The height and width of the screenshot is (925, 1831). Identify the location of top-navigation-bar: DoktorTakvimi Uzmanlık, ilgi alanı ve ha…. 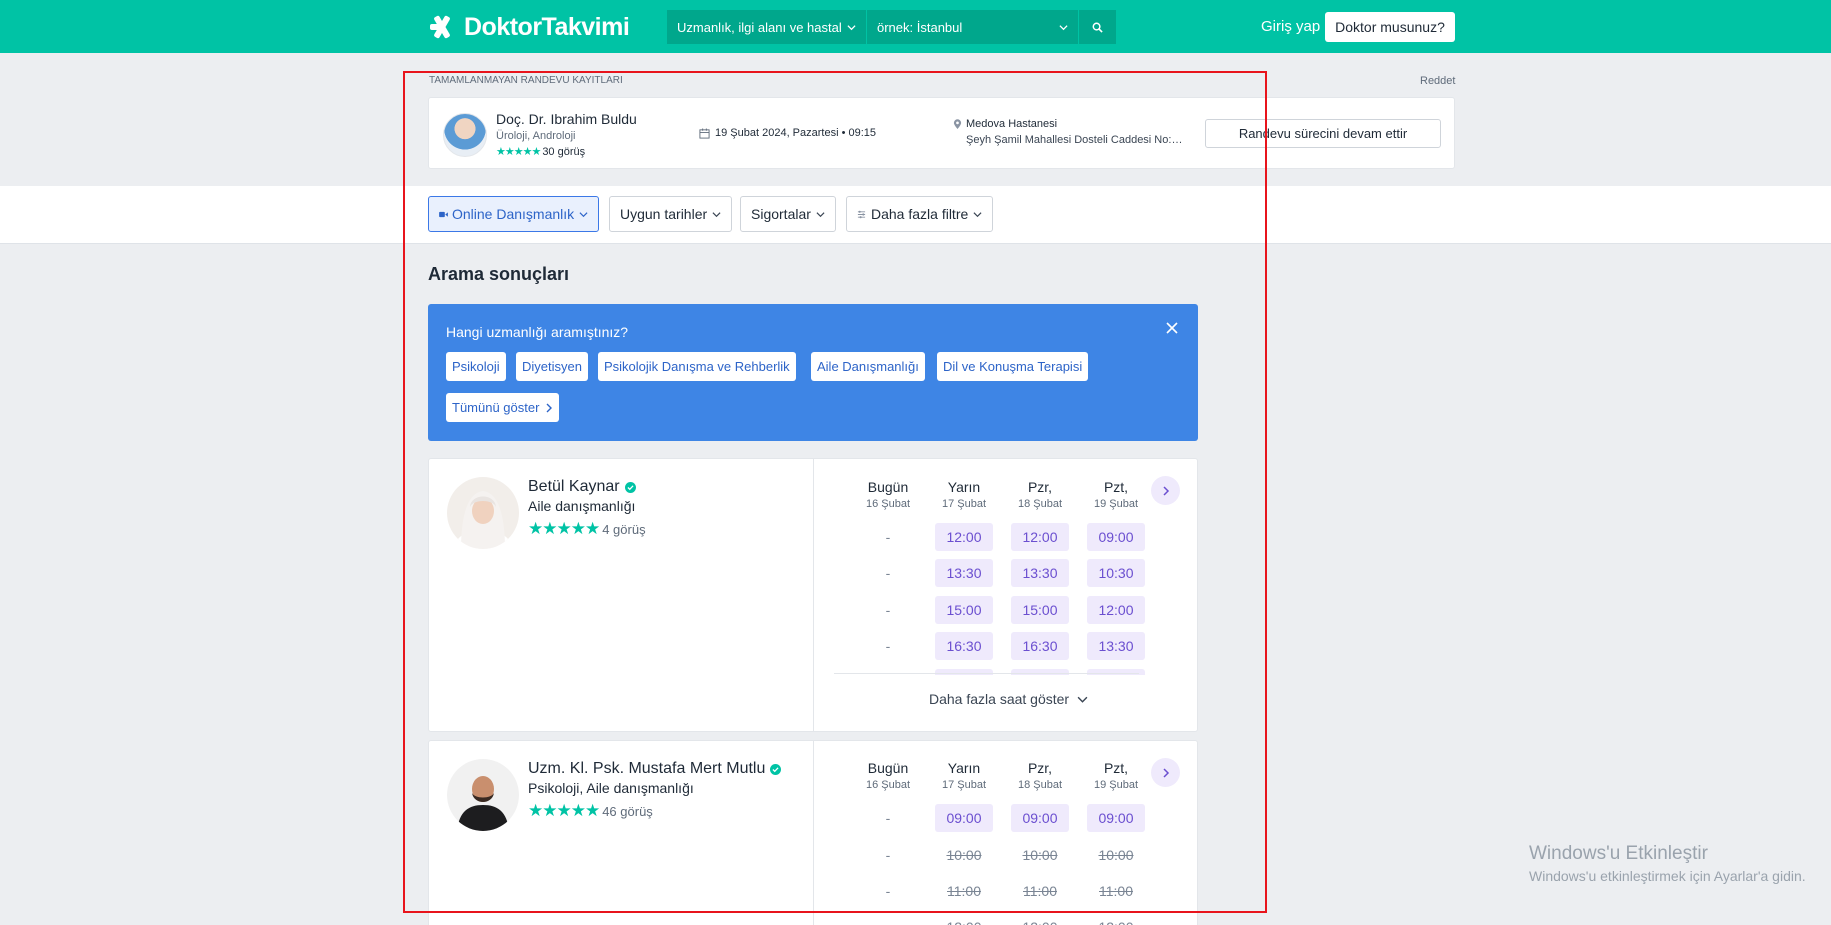
(915, 26).